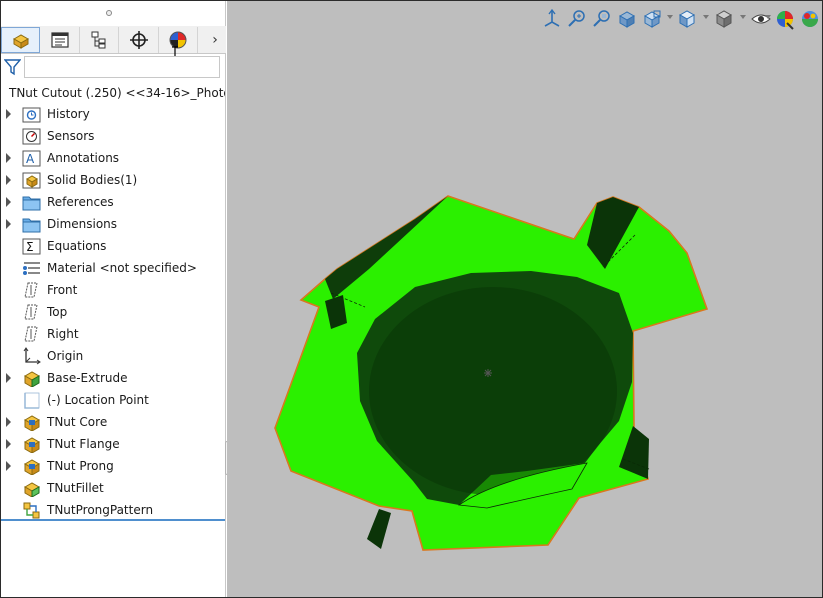 Image resolution: width=823 pixels, height=598 pixels. Describe the element at coordinates (82, 224) in the screenshot. I see `tree-item-label: Dimensions` at that location.